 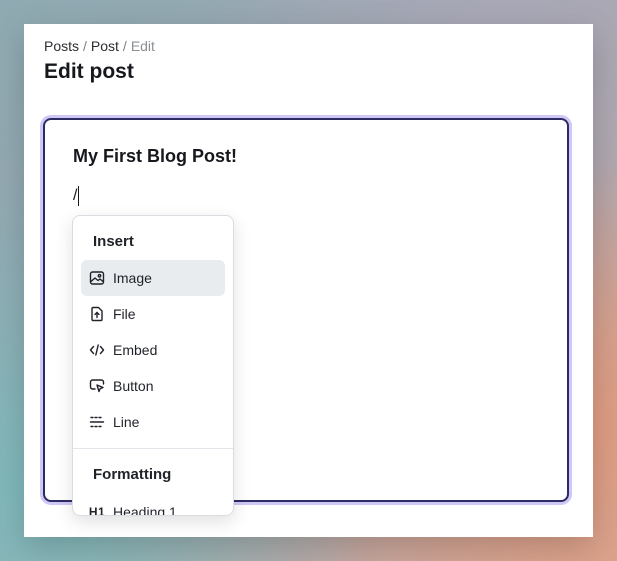 I want to click on menu-item-heading-1: H1 Heading 1, so click(x=153, y=505).